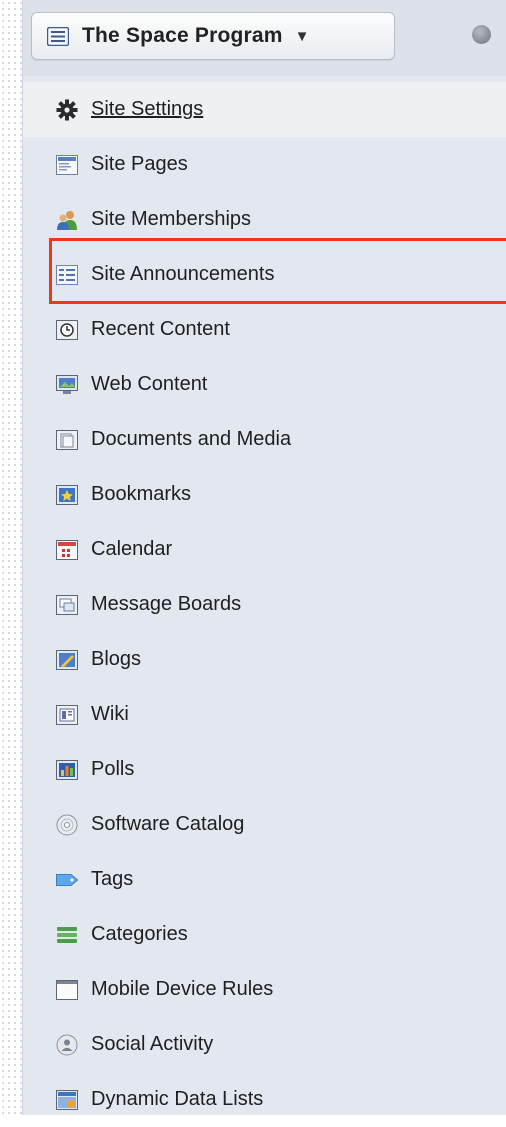 This screenshot has width=506, height=1127. Describe the element at coordinates (149, 384) in the screenshot. I see `menu-item-label: Web Content` at that location.